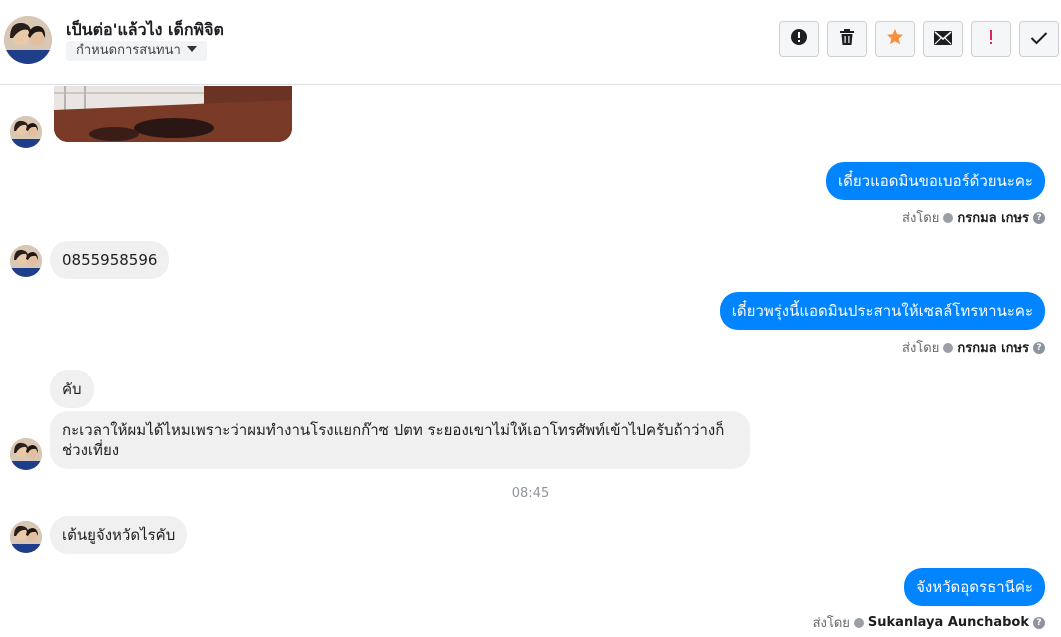  I want to click on exclamation-icon, so click(991, 39).